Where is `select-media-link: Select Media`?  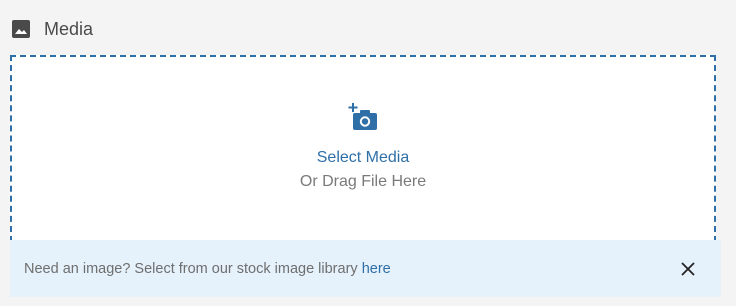
select-media-link: Select Media is located at coordinates (363, 158).